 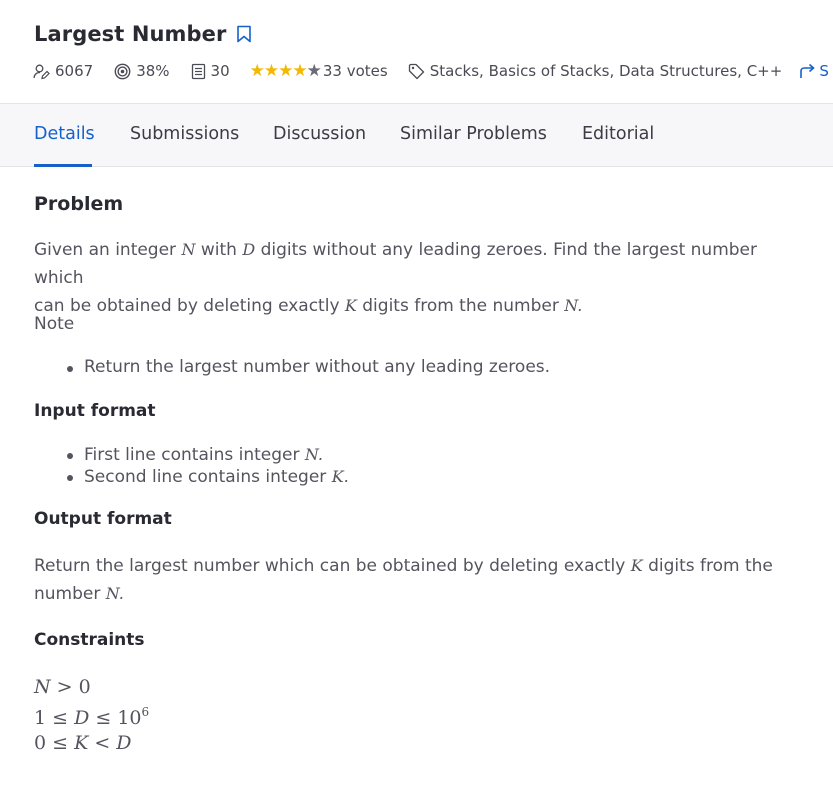 I want to click on statement-text: with, so click(x=219, y=250).